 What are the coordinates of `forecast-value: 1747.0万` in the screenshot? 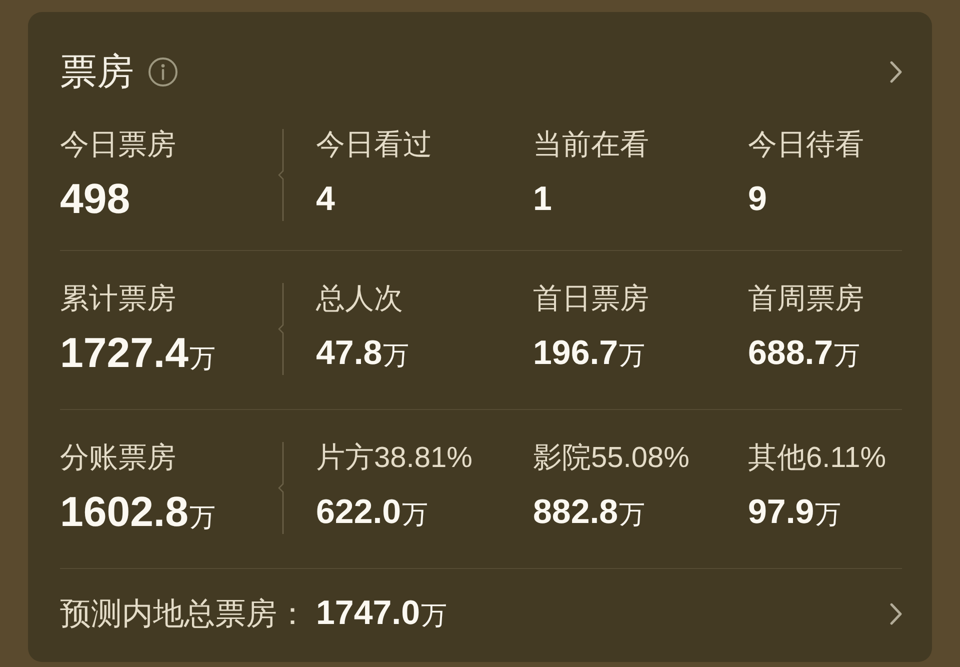 It's located at (381, 613).